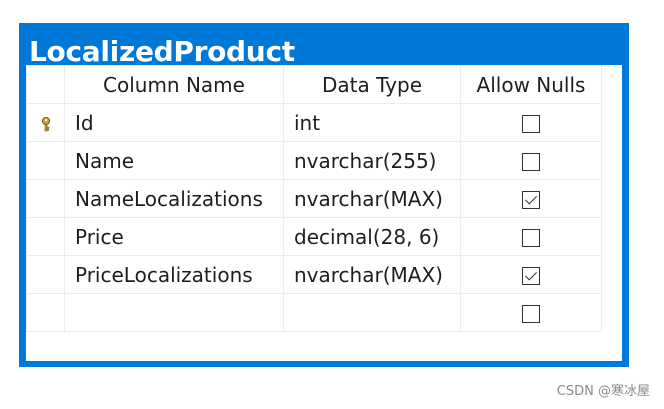 This screenshot has width=664, height=409. What do you see at coordinates (372, 122) in the screenshot?
I see `data-type-cell: int` at bounding box center [372, 122].